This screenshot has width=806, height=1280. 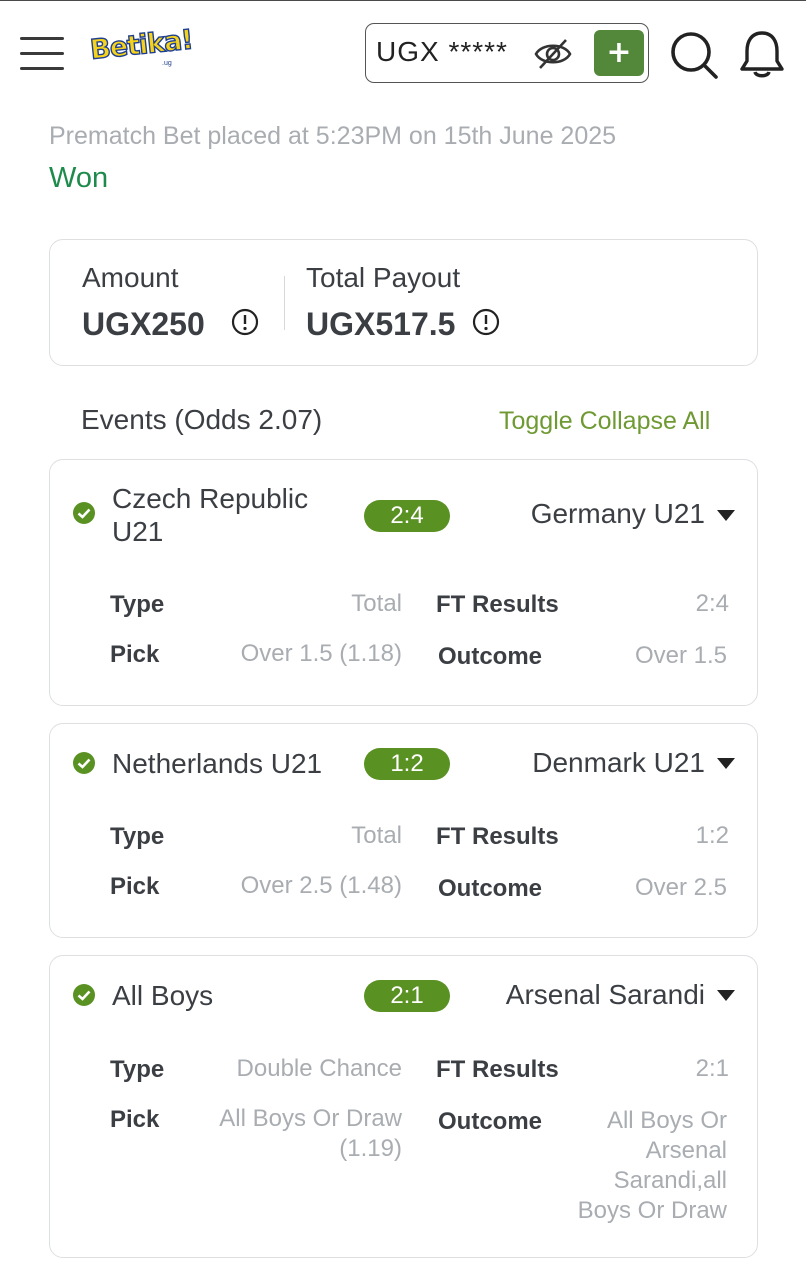 What do you see at coordinates (407, 996) in the screenshot?
I see `score-pill: 2:1` at bounding box center [407, 996].